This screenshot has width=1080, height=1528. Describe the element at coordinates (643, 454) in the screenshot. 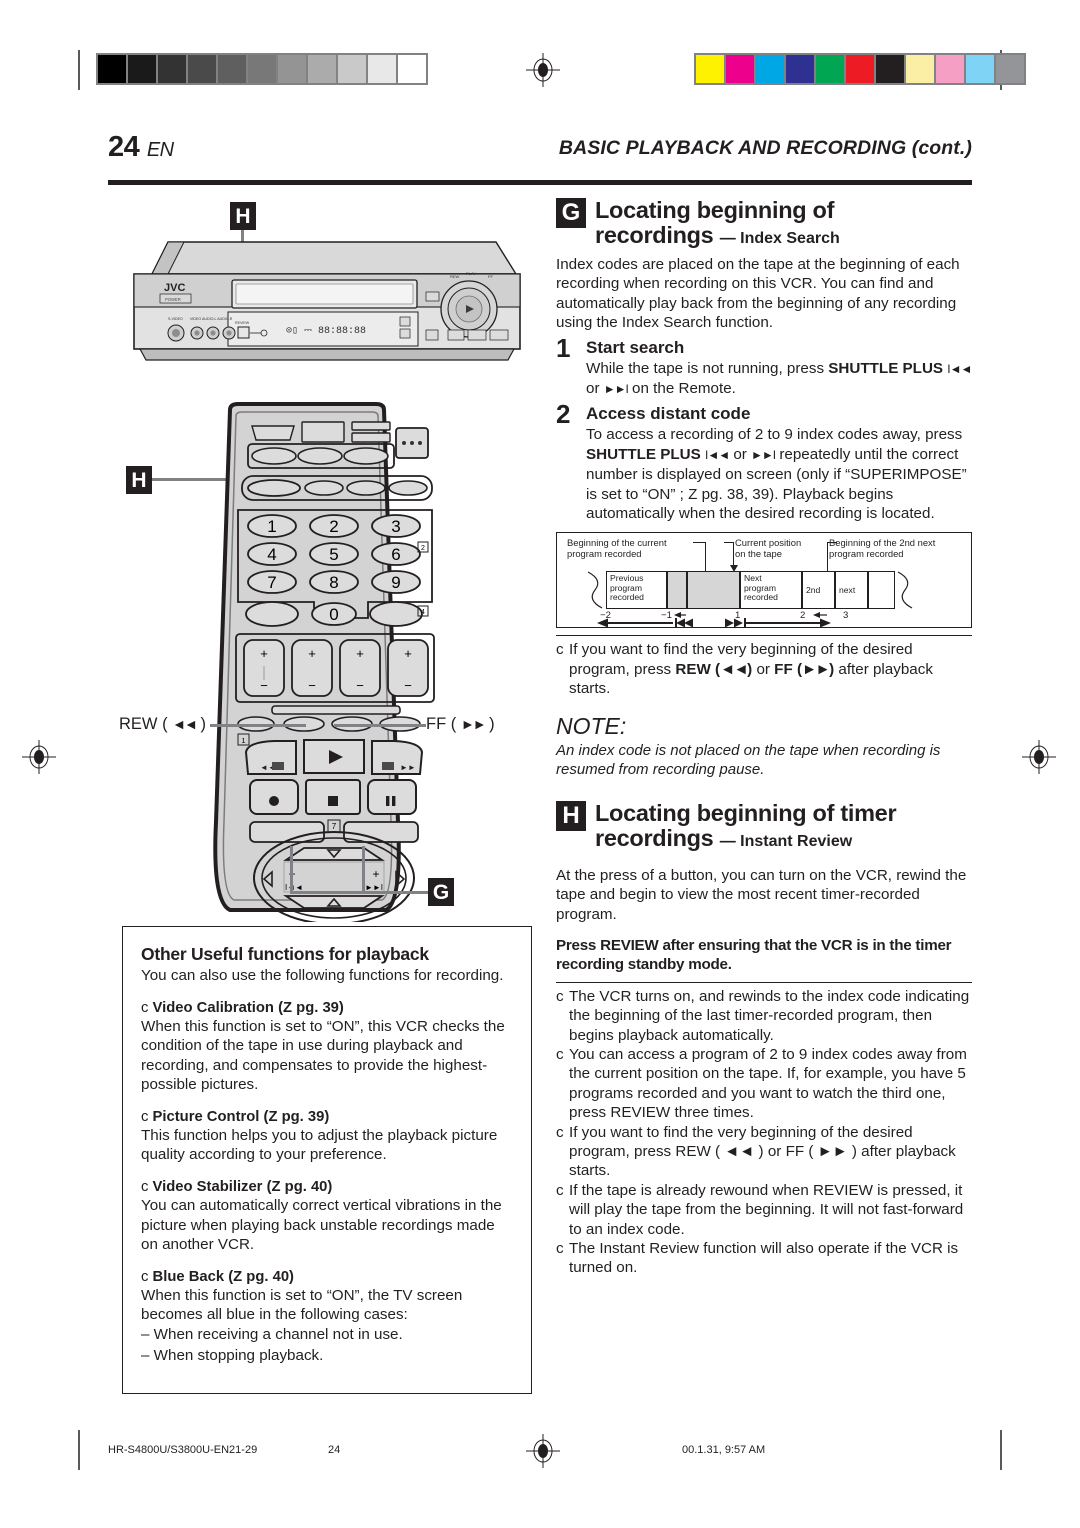

I see `shuttle-plus-bold-2: SHUTTLE PLUS` at that location.